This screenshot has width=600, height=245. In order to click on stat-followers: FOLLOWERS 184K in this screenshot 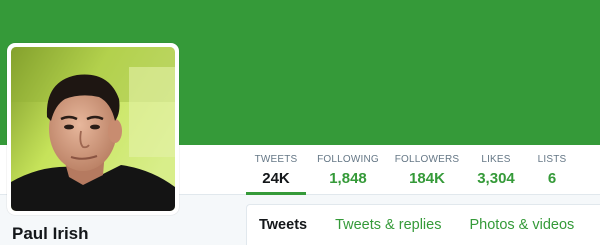, I will do `click(427, 170)`.